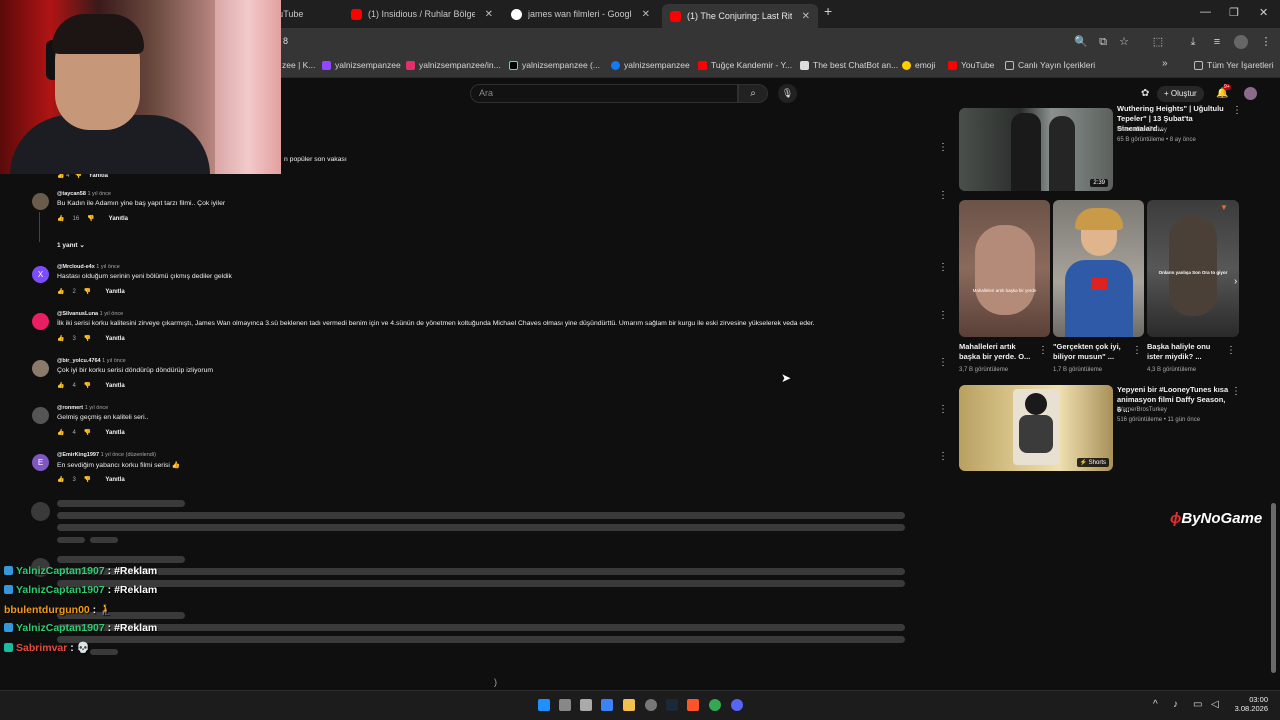 This screenshot has height=720, width=1280. What do you see at coordinates (1036, 428) in the screenshot?
I see `video-thumbnail: ⚡ Shorts` at bounding box center [1036, 428].